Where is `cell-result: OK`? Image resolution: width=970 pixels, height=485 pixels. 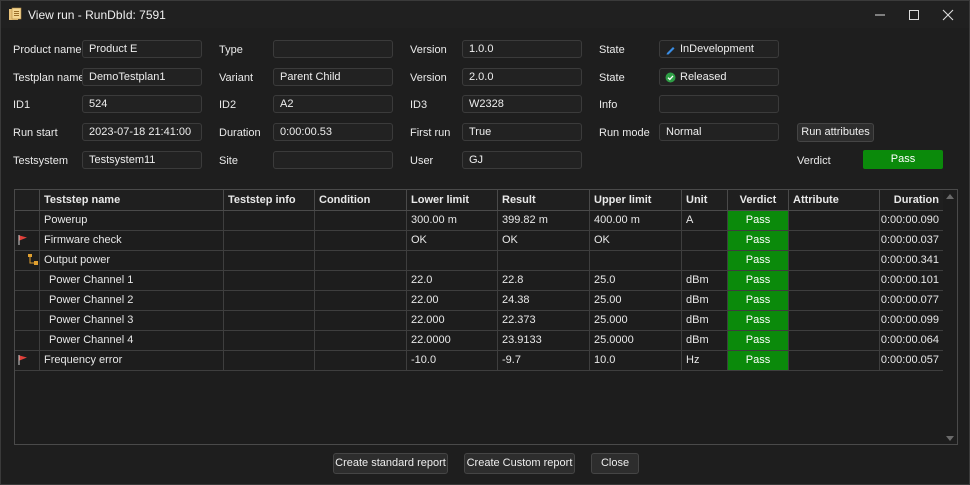 cell-result: OK is located at coordinates (544, 240).